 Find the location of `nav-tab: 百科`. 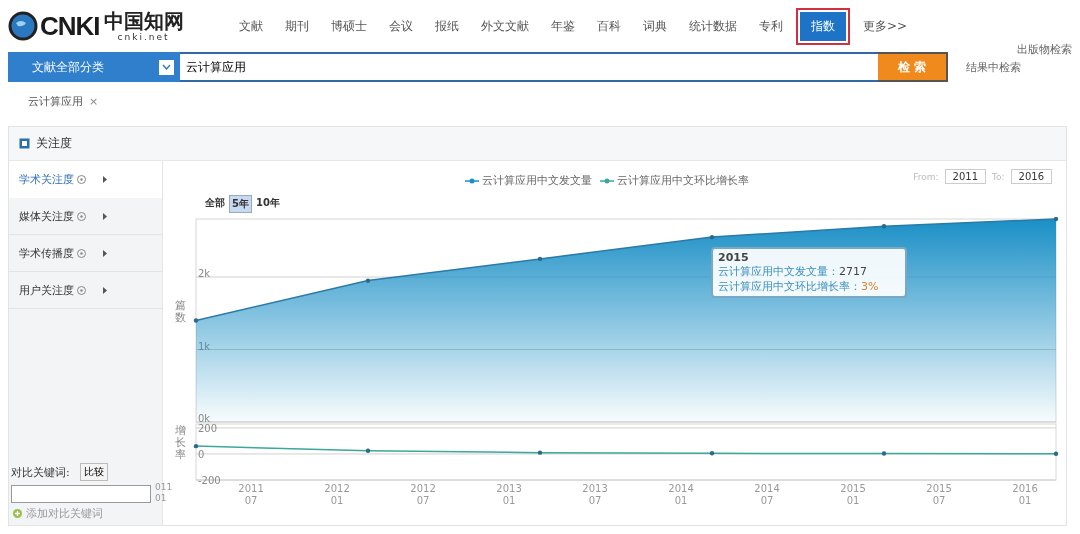

nav-tab: 百科 is located at coordinates (609, 26).